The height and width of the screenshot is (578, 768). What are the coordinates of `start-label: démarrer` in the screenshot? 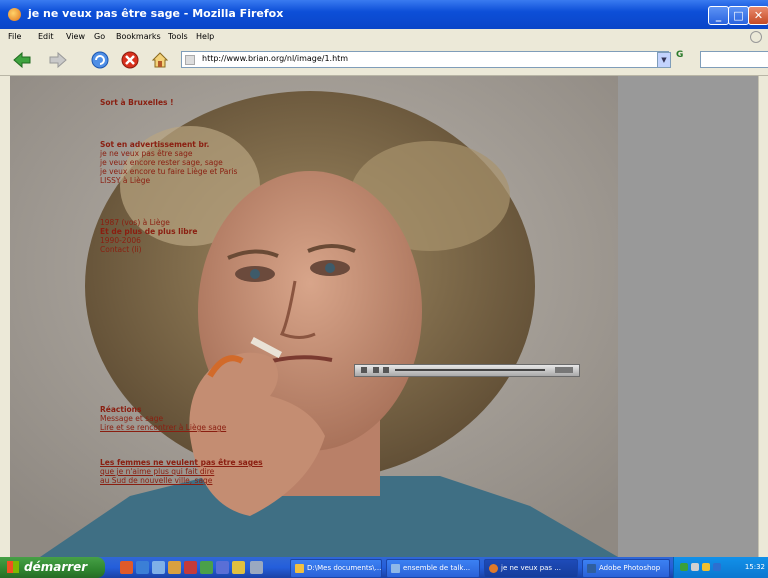 It's located at (56, 567).